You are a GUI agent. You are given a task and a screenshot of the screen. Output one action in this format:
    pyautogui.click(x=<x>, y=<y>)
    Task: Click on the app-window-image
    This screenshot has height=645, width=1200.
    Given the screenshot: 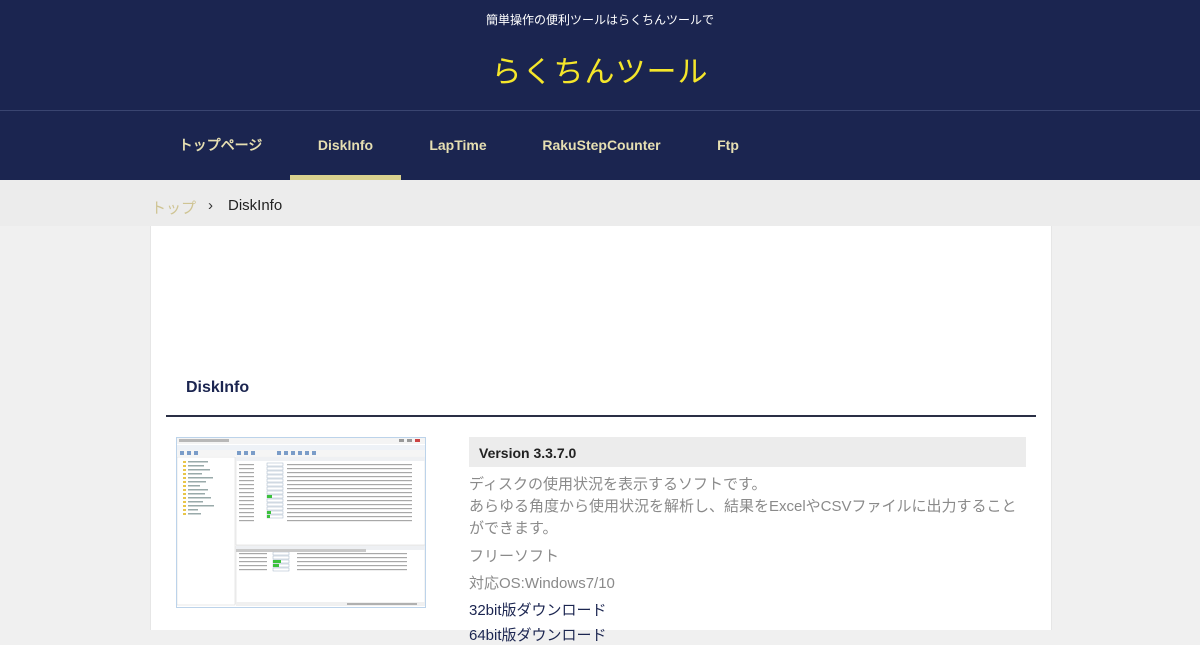 What is the action you would take?
    pyautogui.click(x=301, y=522)
    